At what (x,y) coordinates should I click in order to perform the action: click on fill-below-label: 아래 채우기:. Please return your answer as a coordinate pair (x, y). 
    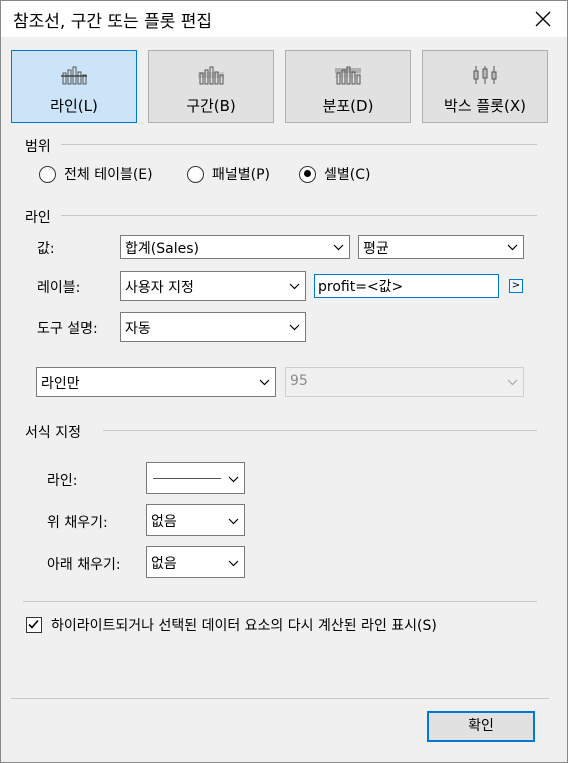
    Looking at the image, I should click on (84, 565).